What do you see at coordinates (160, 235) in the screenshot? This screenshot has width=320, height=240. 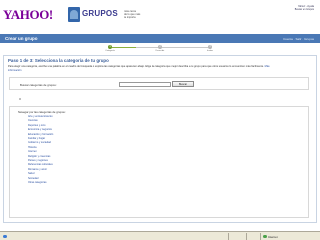 I see `browser-status-bar: Internet` at bounding box center [160, 235].